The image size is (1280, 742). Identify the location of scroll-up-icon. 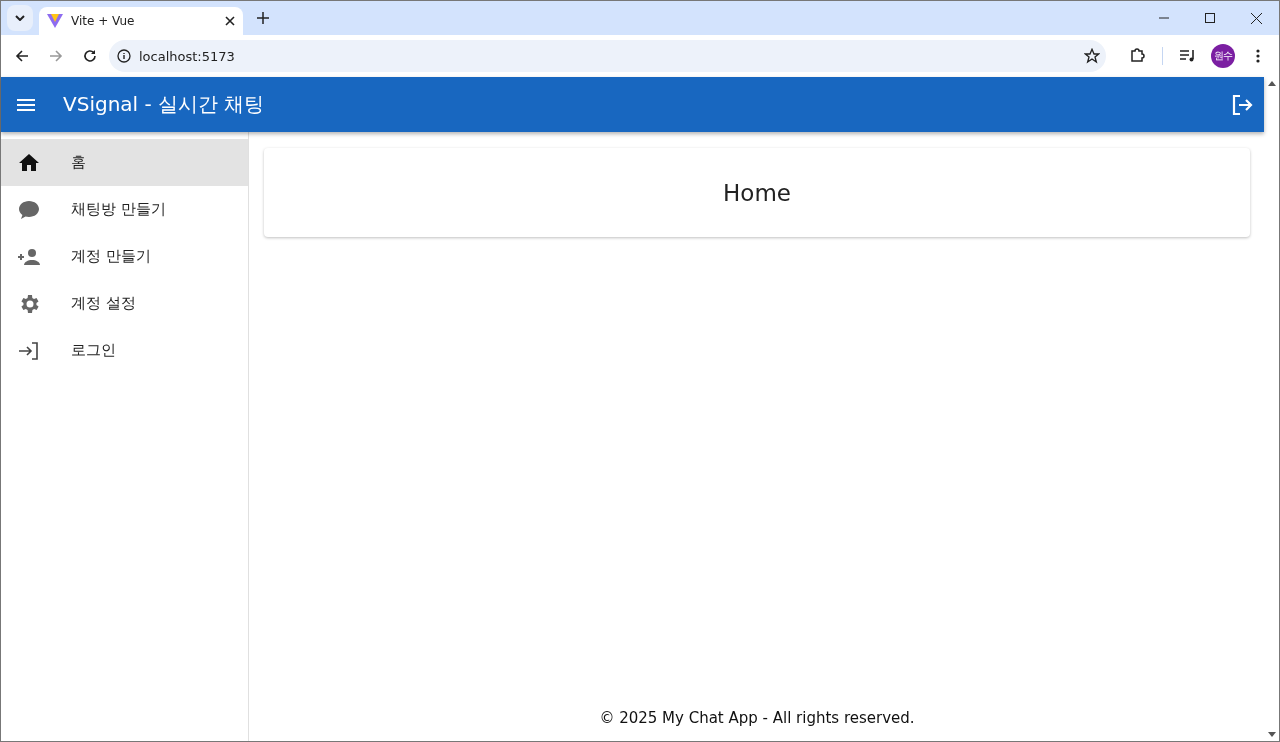
(1271, 83).